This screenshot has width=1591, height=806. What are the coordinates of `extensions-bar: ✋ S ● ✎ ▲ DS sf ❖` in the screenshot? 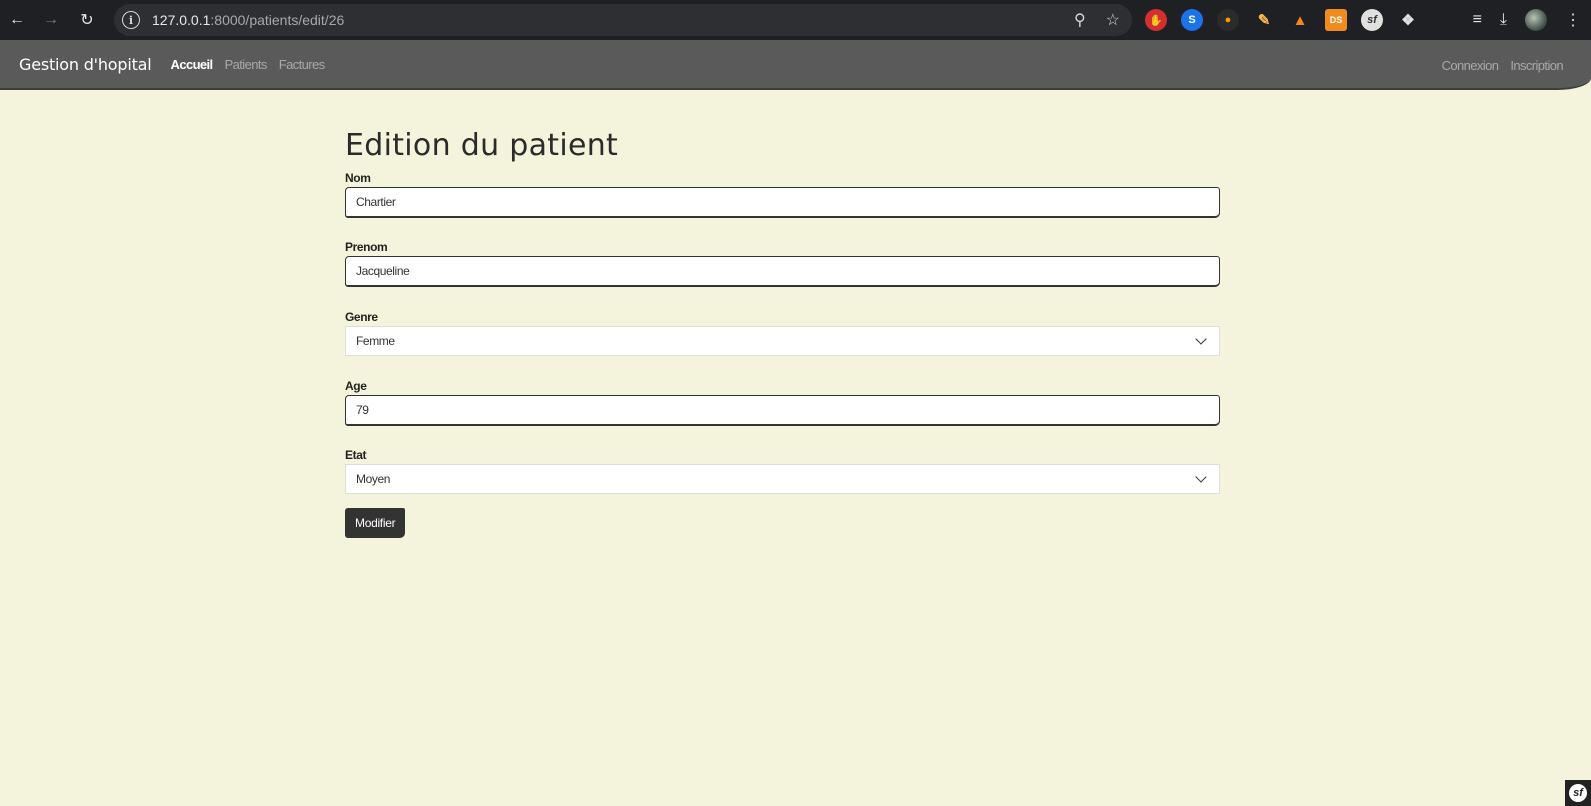 It's located at (1282, 20).